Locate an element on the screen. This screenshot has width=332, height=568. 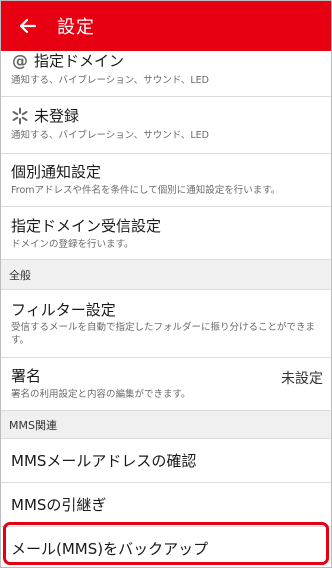
back-button is located at coordinates (28, 26).